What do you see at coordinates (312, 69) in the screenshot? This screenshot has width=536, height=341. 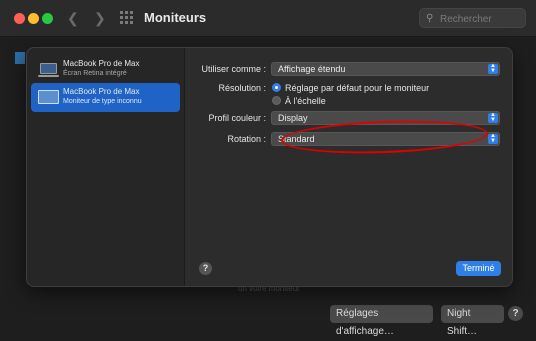 I see `use-as-value: Affichage étendu` at bounding box center [312, 69].